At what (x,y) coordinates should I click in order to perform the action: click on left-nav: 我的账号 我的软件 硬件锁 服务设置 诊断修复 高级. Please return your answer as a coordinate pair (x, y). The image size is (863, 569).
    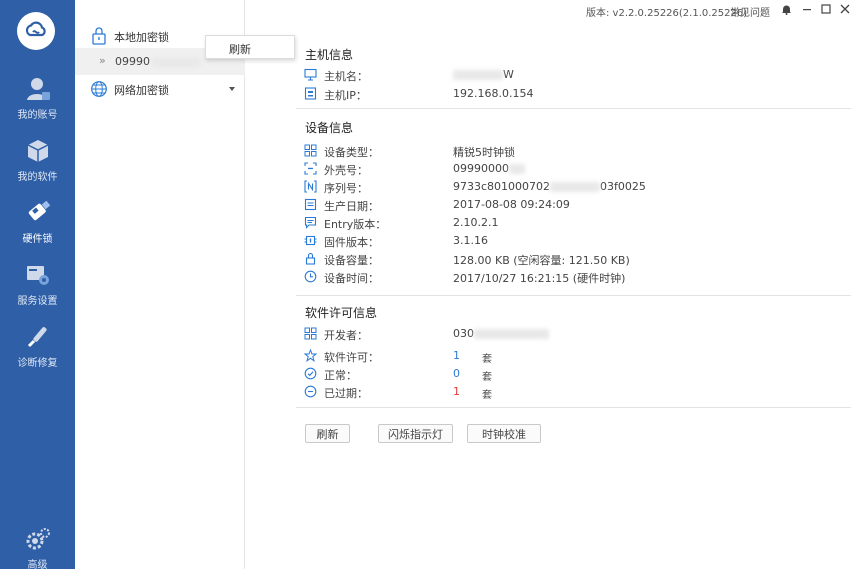
    Looking at the image, I should click on (37, 284).